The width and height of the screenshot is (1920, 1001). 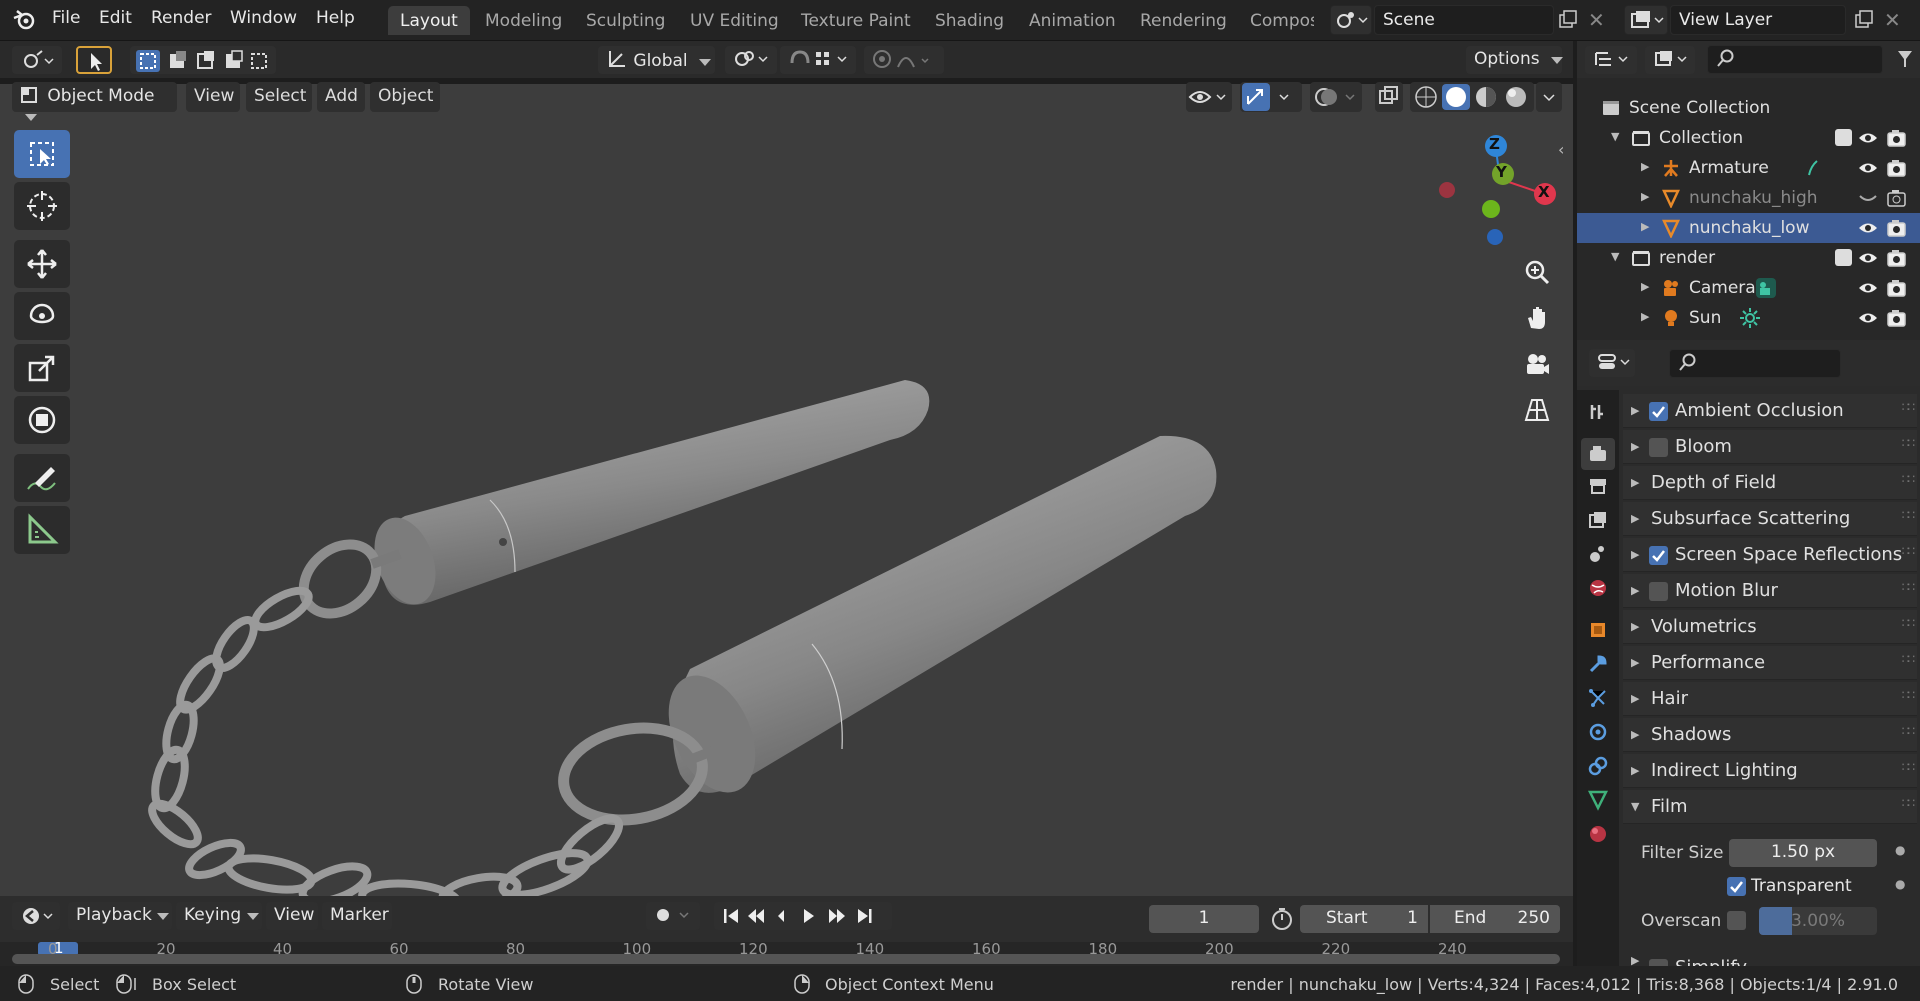 I want to click on playback-menu: Playback, so click(x=120, y=916).